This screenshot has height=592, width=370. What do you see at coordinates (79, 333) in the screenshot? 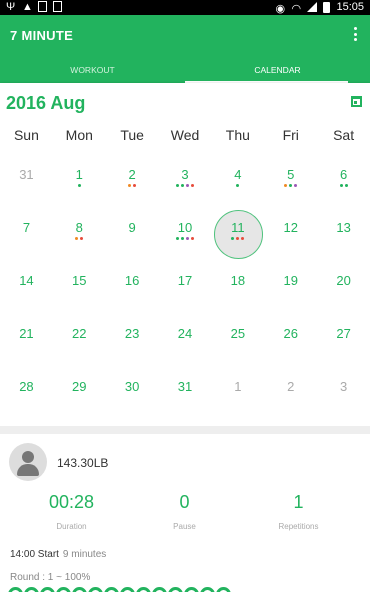
I see `day-number: 22` at bounding box center [79, 333].